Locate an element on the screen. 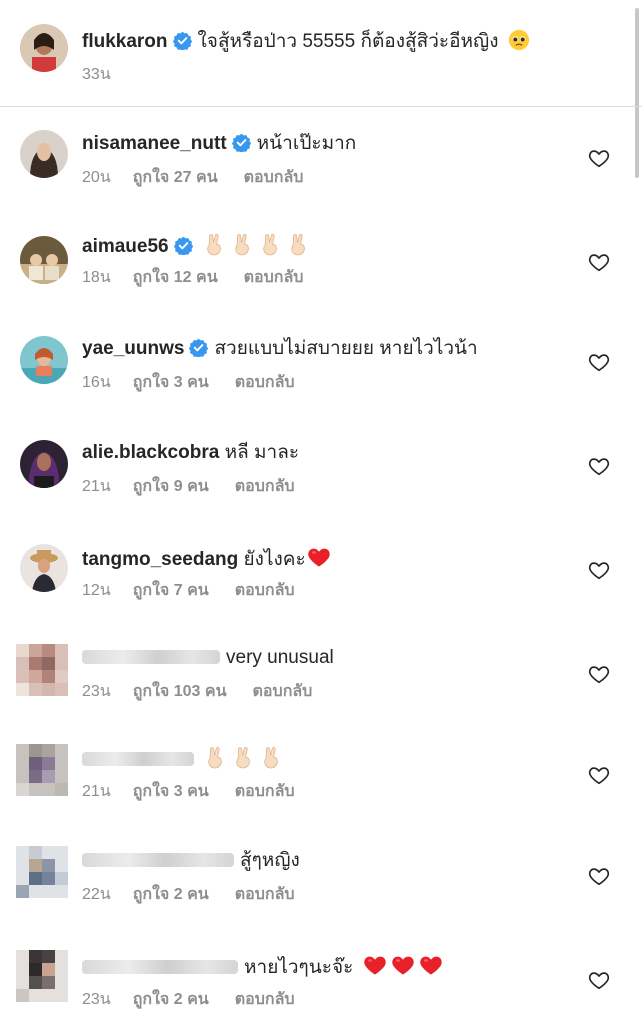  username: flukkaron is located at coordinates (125, 41).